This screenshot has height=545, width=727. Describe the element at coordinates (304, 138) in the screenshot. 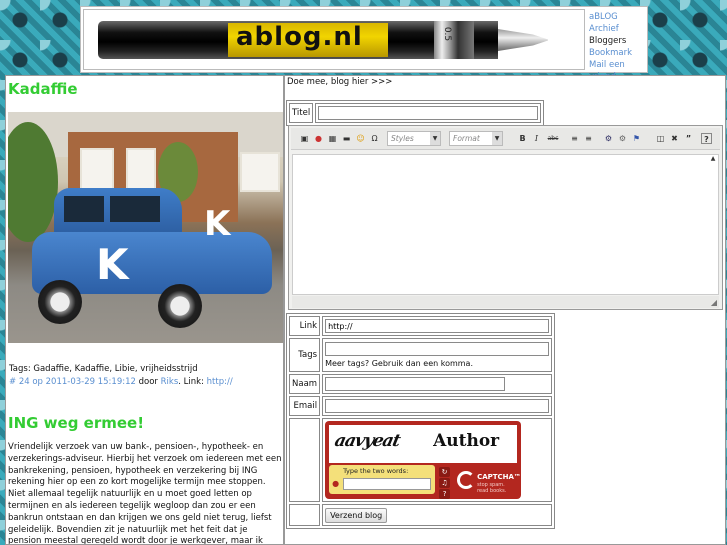

I see `image-icon: ▣` at that location.